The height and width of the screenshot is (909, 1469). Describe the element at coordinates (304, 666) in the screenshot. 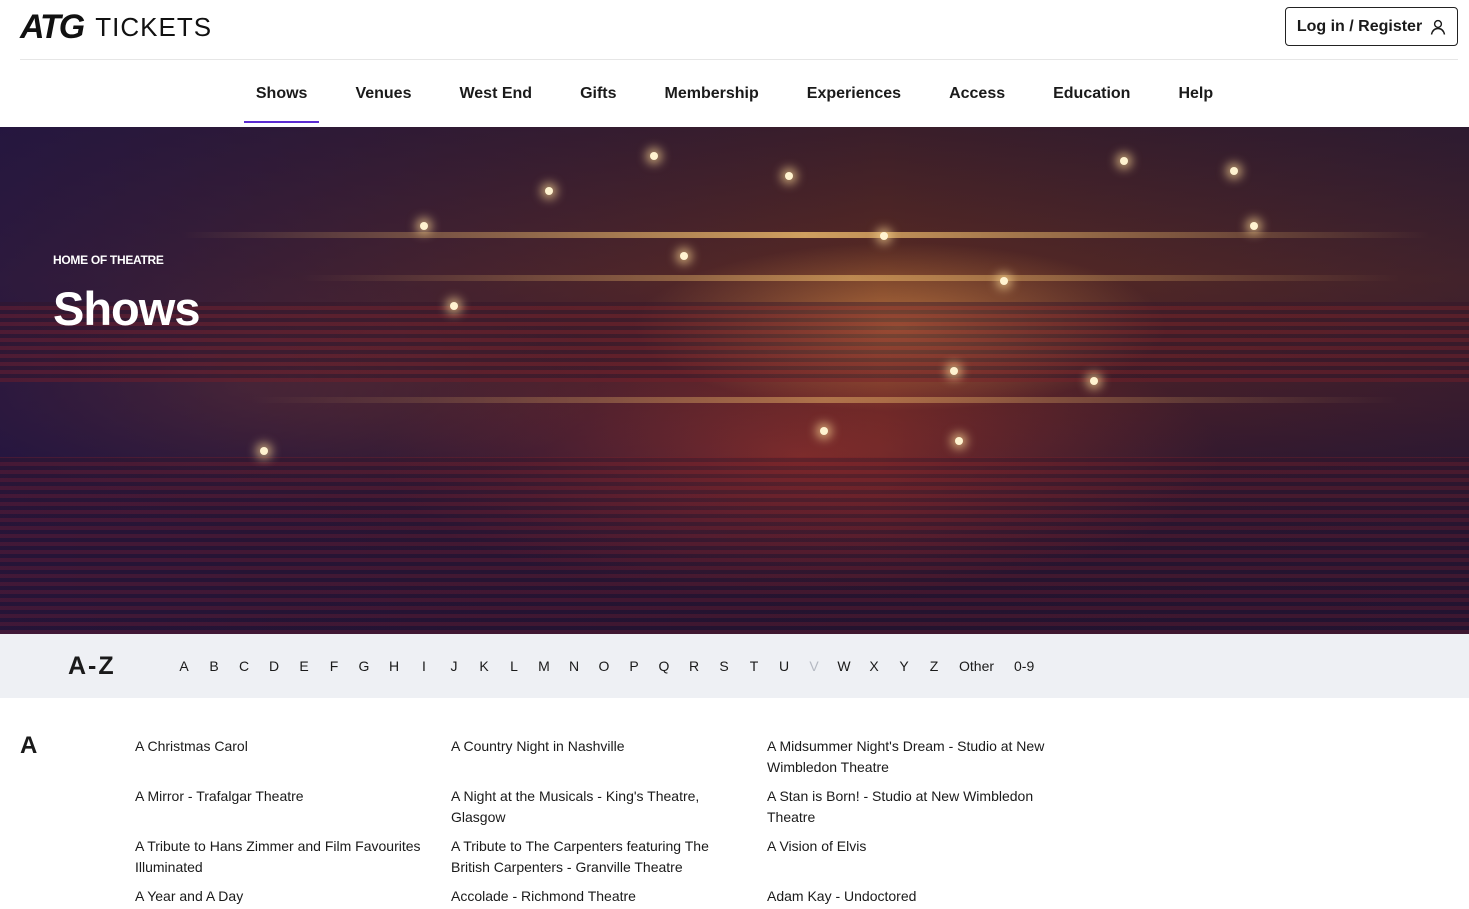

I see `az-letter-e: E` at that location.